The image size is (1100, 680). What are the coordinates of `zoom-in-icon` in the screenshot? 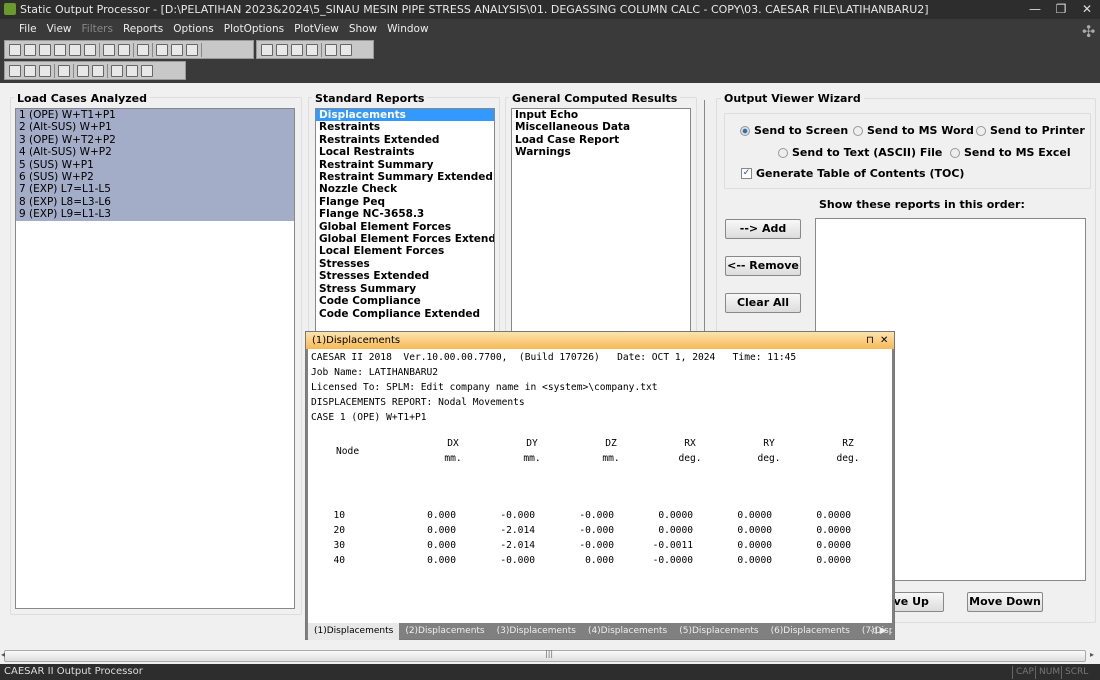 It's located at (83, 70).